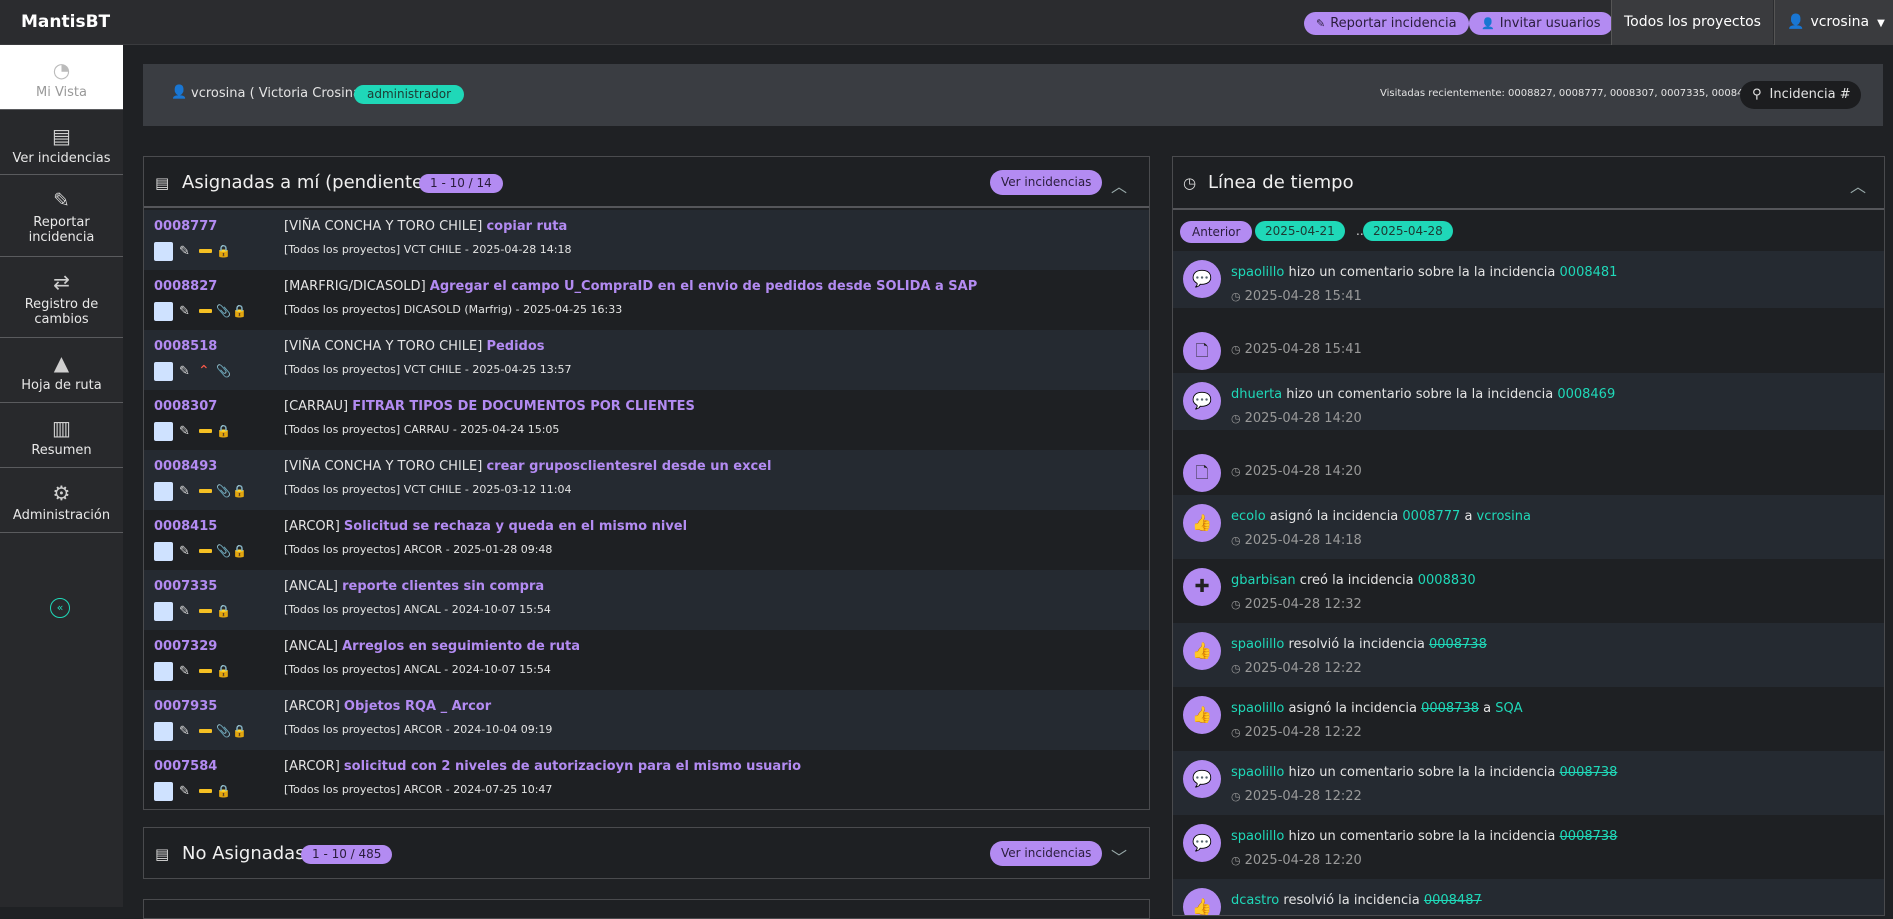  Describe the element at coordinates (205, 551) in the screenshot. I see `priority-normal-icon` at that location.